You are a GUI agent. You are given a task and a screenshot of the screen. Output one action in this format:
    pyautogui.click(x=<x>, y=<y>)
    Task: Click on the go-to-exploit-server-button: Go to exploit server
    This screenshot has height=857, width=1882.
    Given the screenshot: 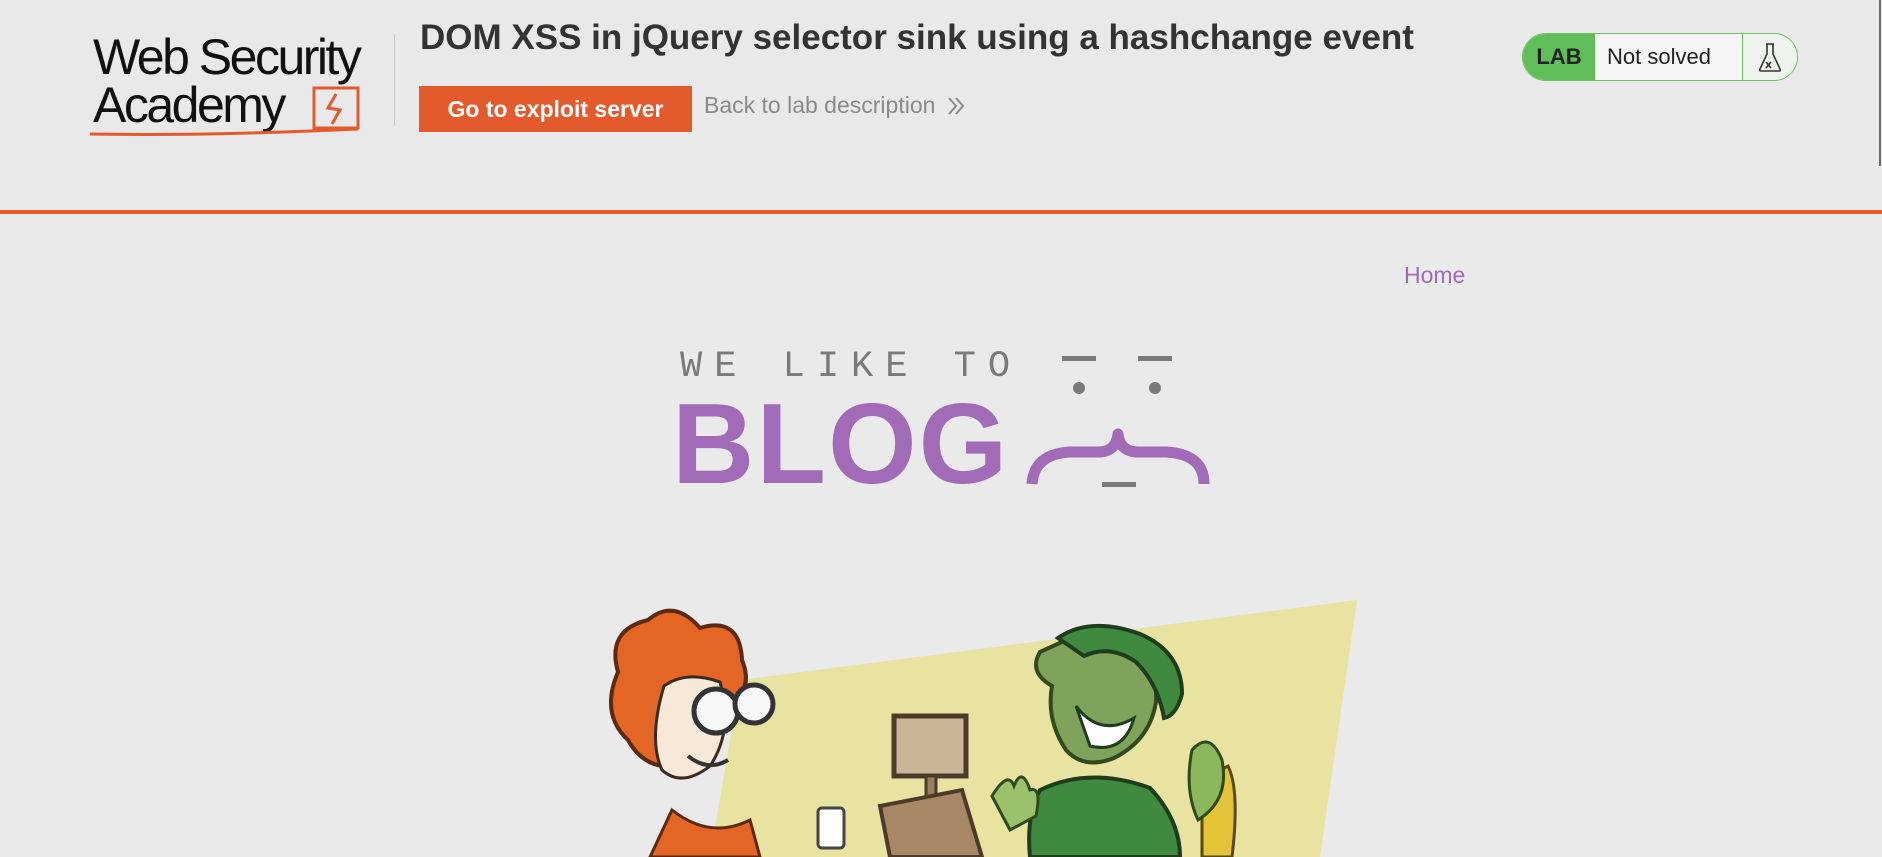 What is the action you would take?
    pyautogui.click(x=555, y=109)
    